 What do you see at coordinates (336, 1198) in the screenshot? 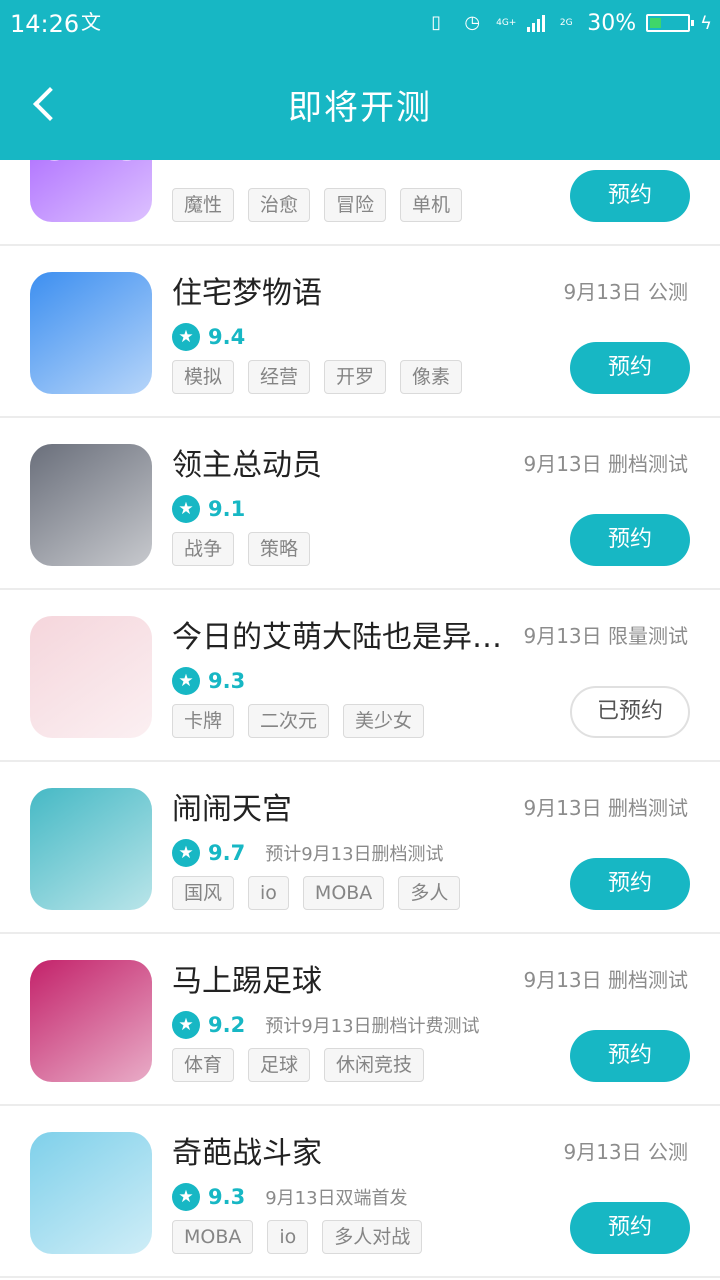
I see `release-note: 9月13日双端首发` at bounding box center [336, 1198].